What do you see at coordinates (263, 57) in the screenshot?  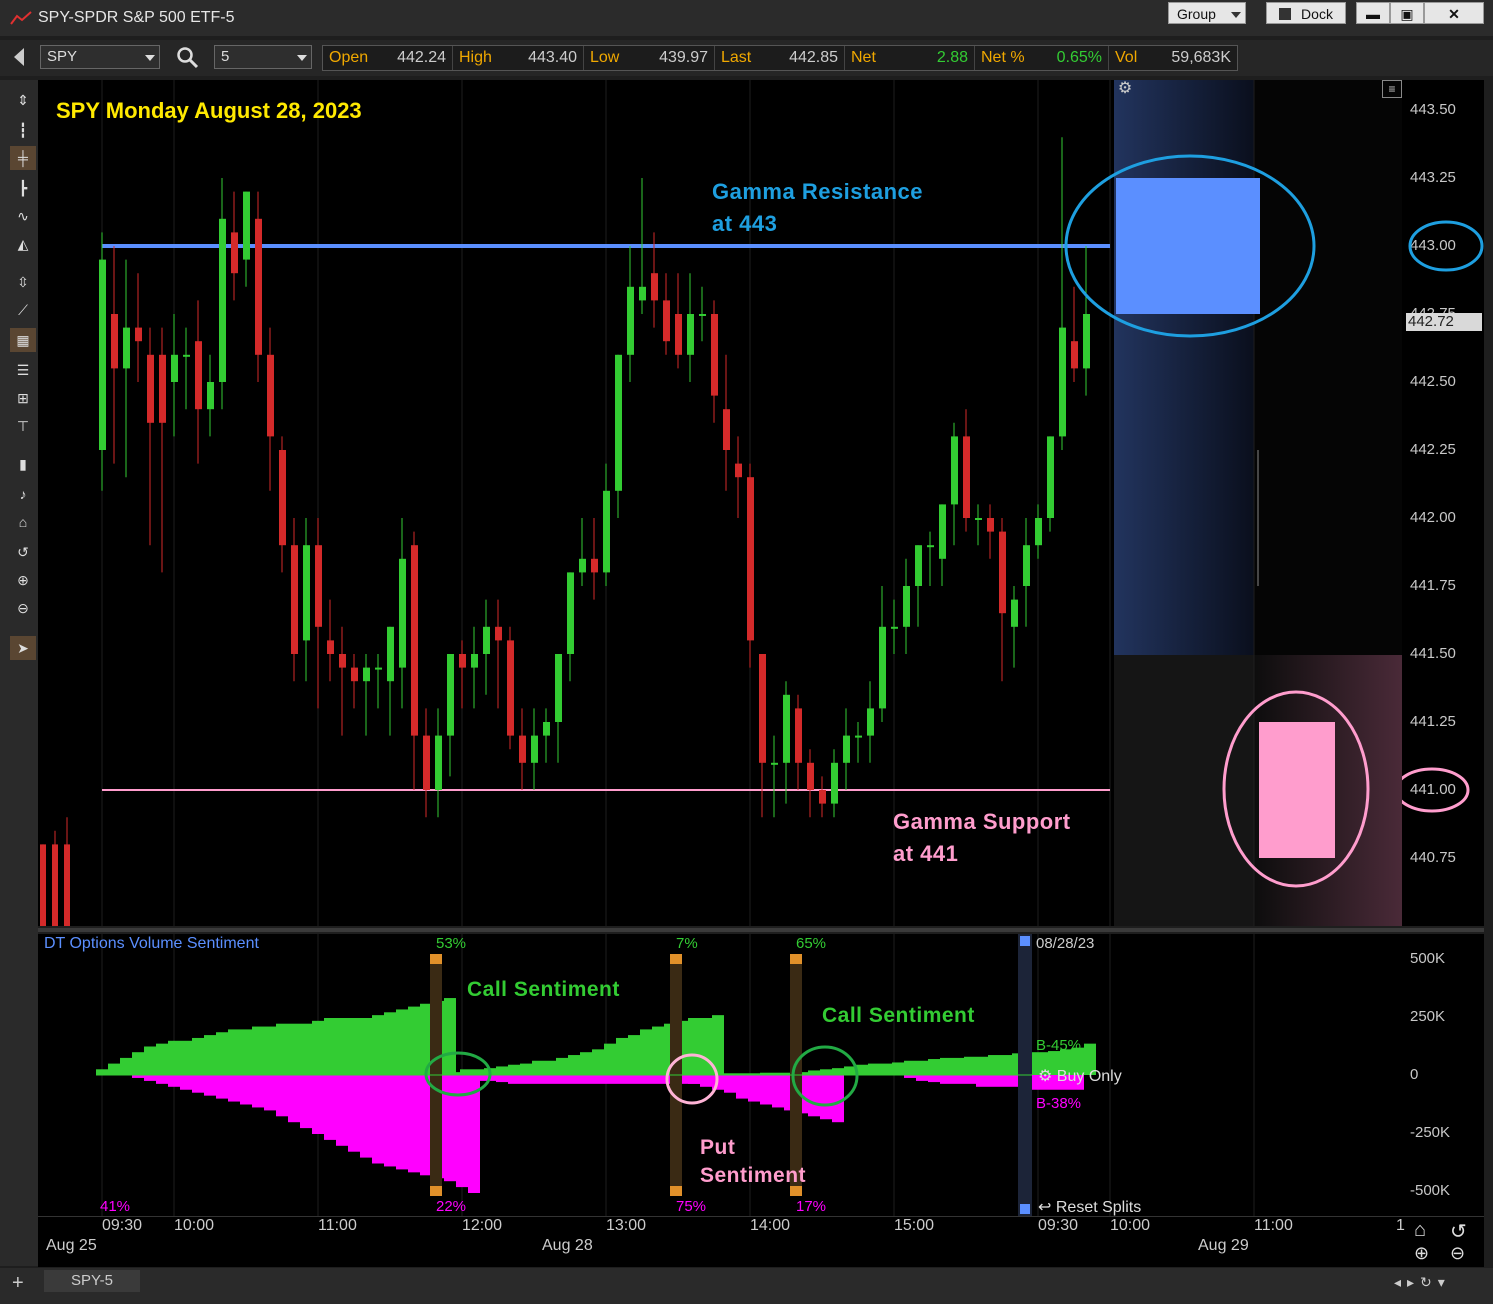 I see `interval-input: 5` at bounding box center [263, 57].